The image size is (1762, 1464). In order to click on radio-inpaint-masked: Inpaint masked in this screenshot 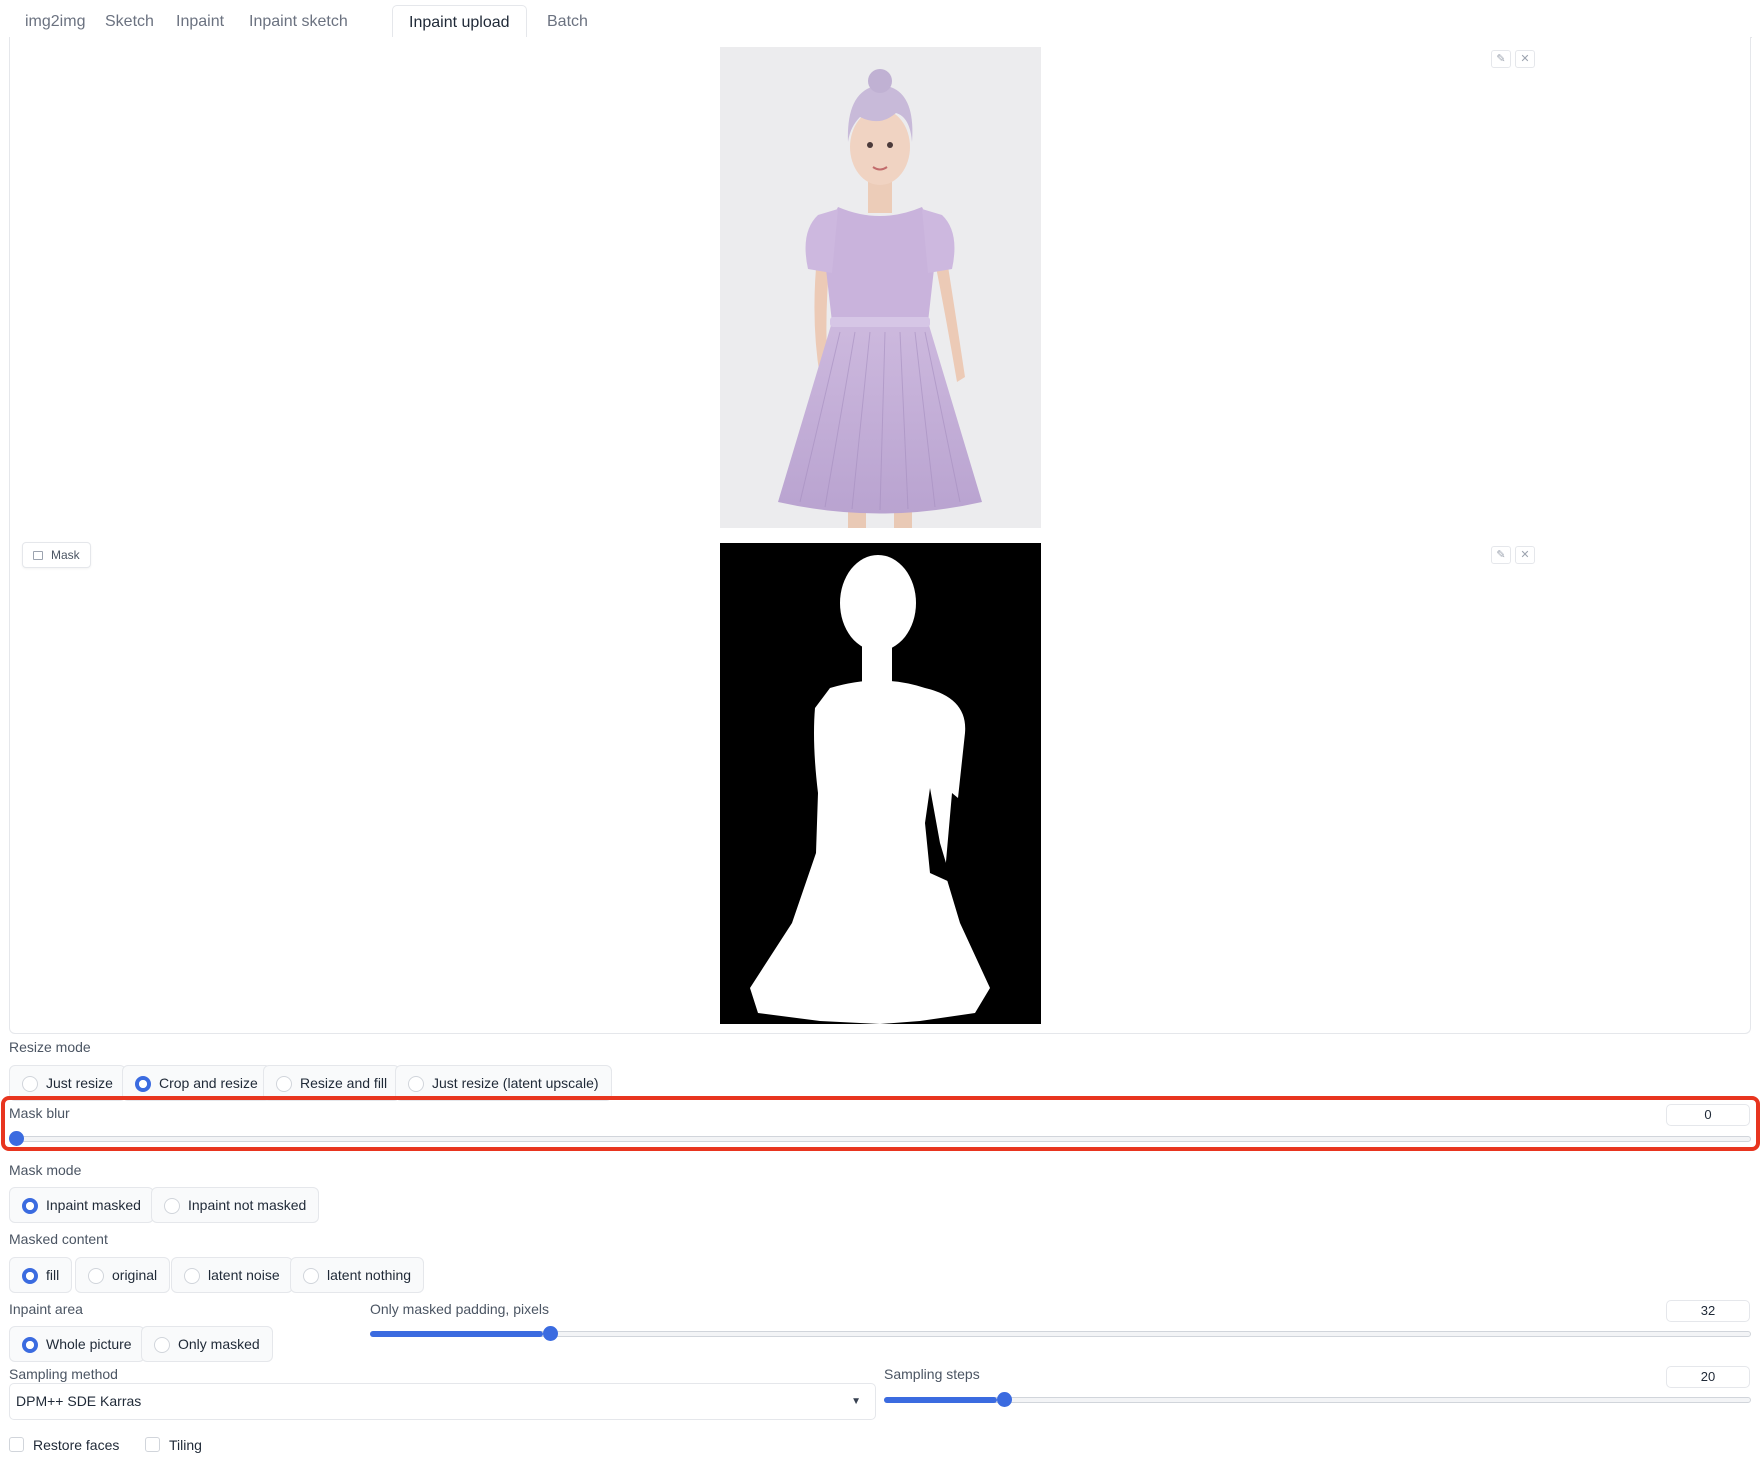, I will do `click(81, 1205)`.